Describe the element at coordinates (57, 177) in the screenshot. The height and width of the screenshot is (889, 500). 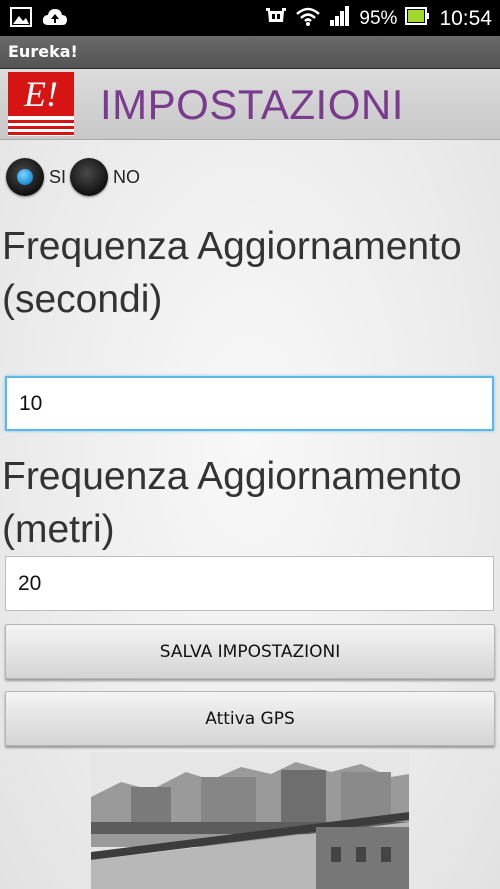
I see `radio-si-label: SI` at that location.